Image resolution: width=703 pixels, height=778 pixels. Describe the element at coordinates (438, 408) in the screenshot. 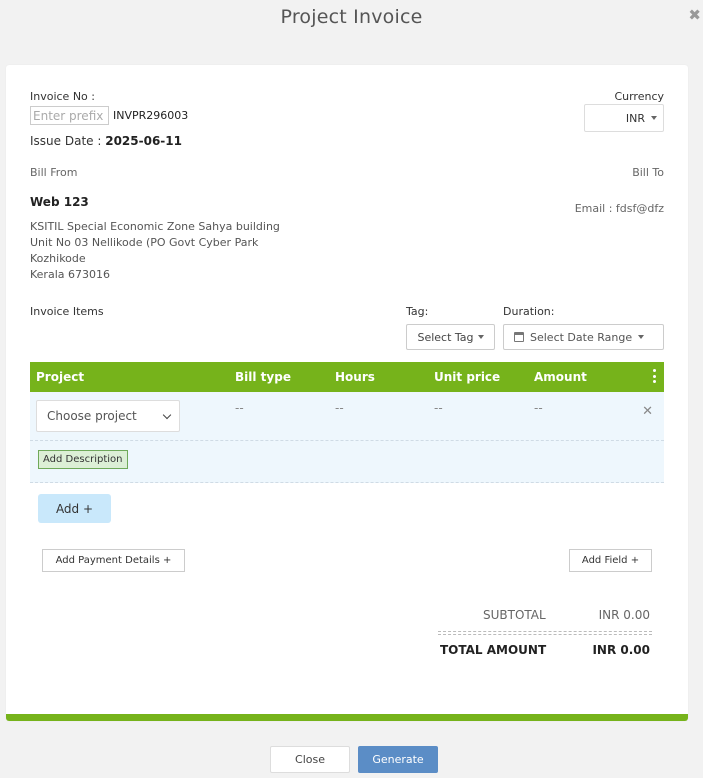

I see `unit-price-cell: --` at that location.